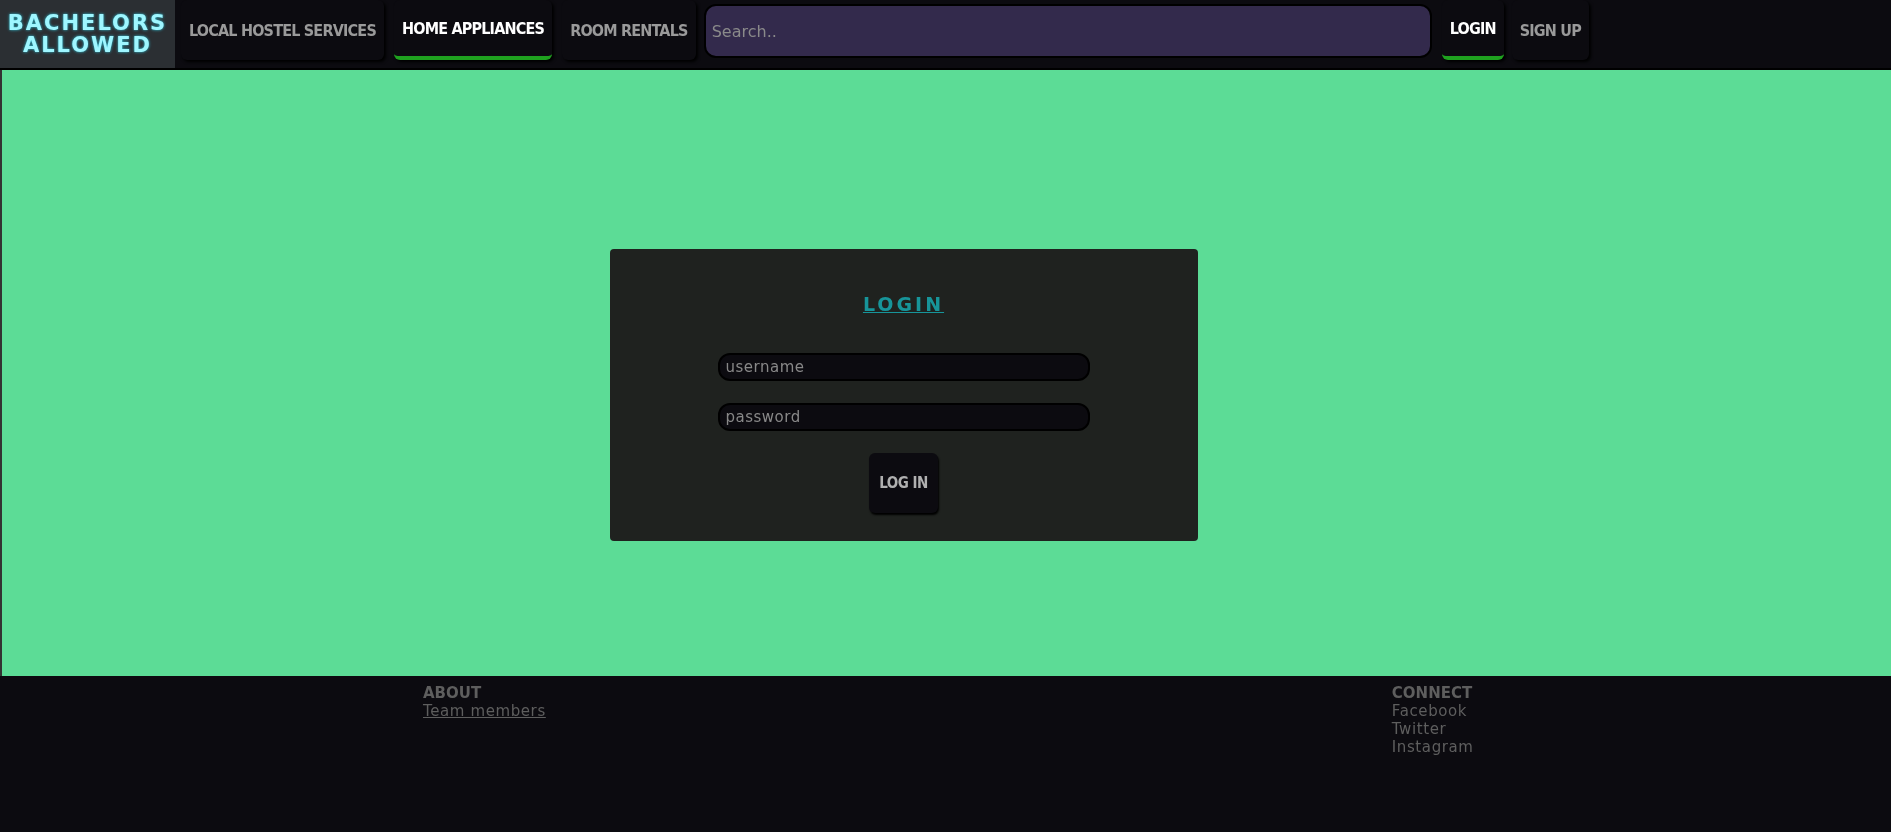  Describe the element at coordinates (1550, 30) in the screenshot. I see `account-tab: SIGN UP` at that location.